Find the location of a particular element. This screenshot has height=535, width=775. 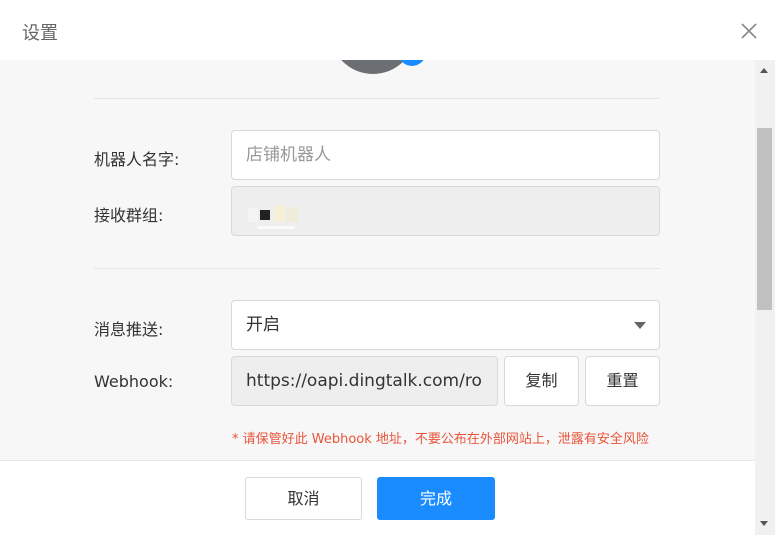

webhook-warning: * 请保管好此 Webhook 地址，不要公布在外部网站上，泄露有安全风险 is located at coordinates (440, 439).